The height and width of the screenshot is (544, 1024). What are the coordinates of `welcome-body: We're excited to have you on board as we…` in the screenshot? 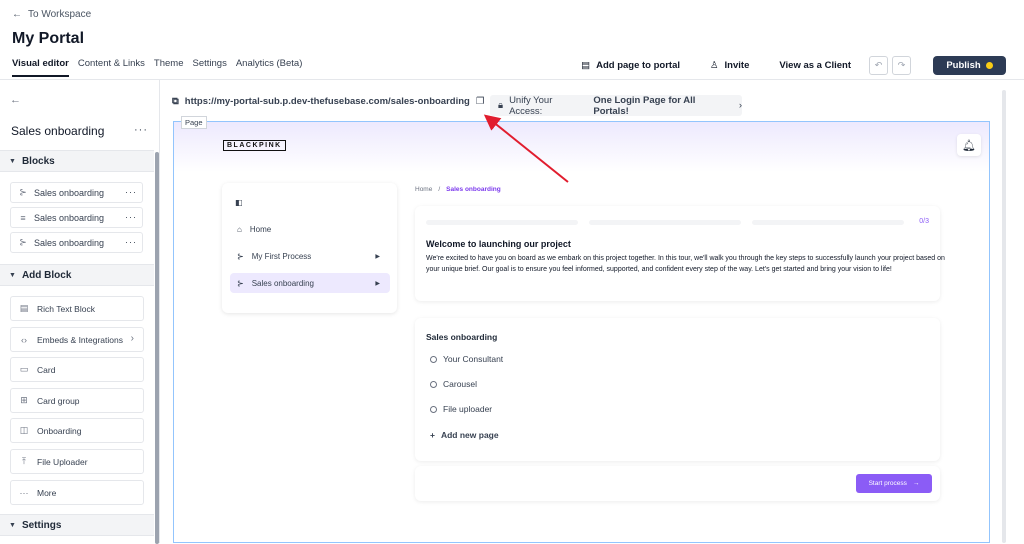 It's located at (685, 264).